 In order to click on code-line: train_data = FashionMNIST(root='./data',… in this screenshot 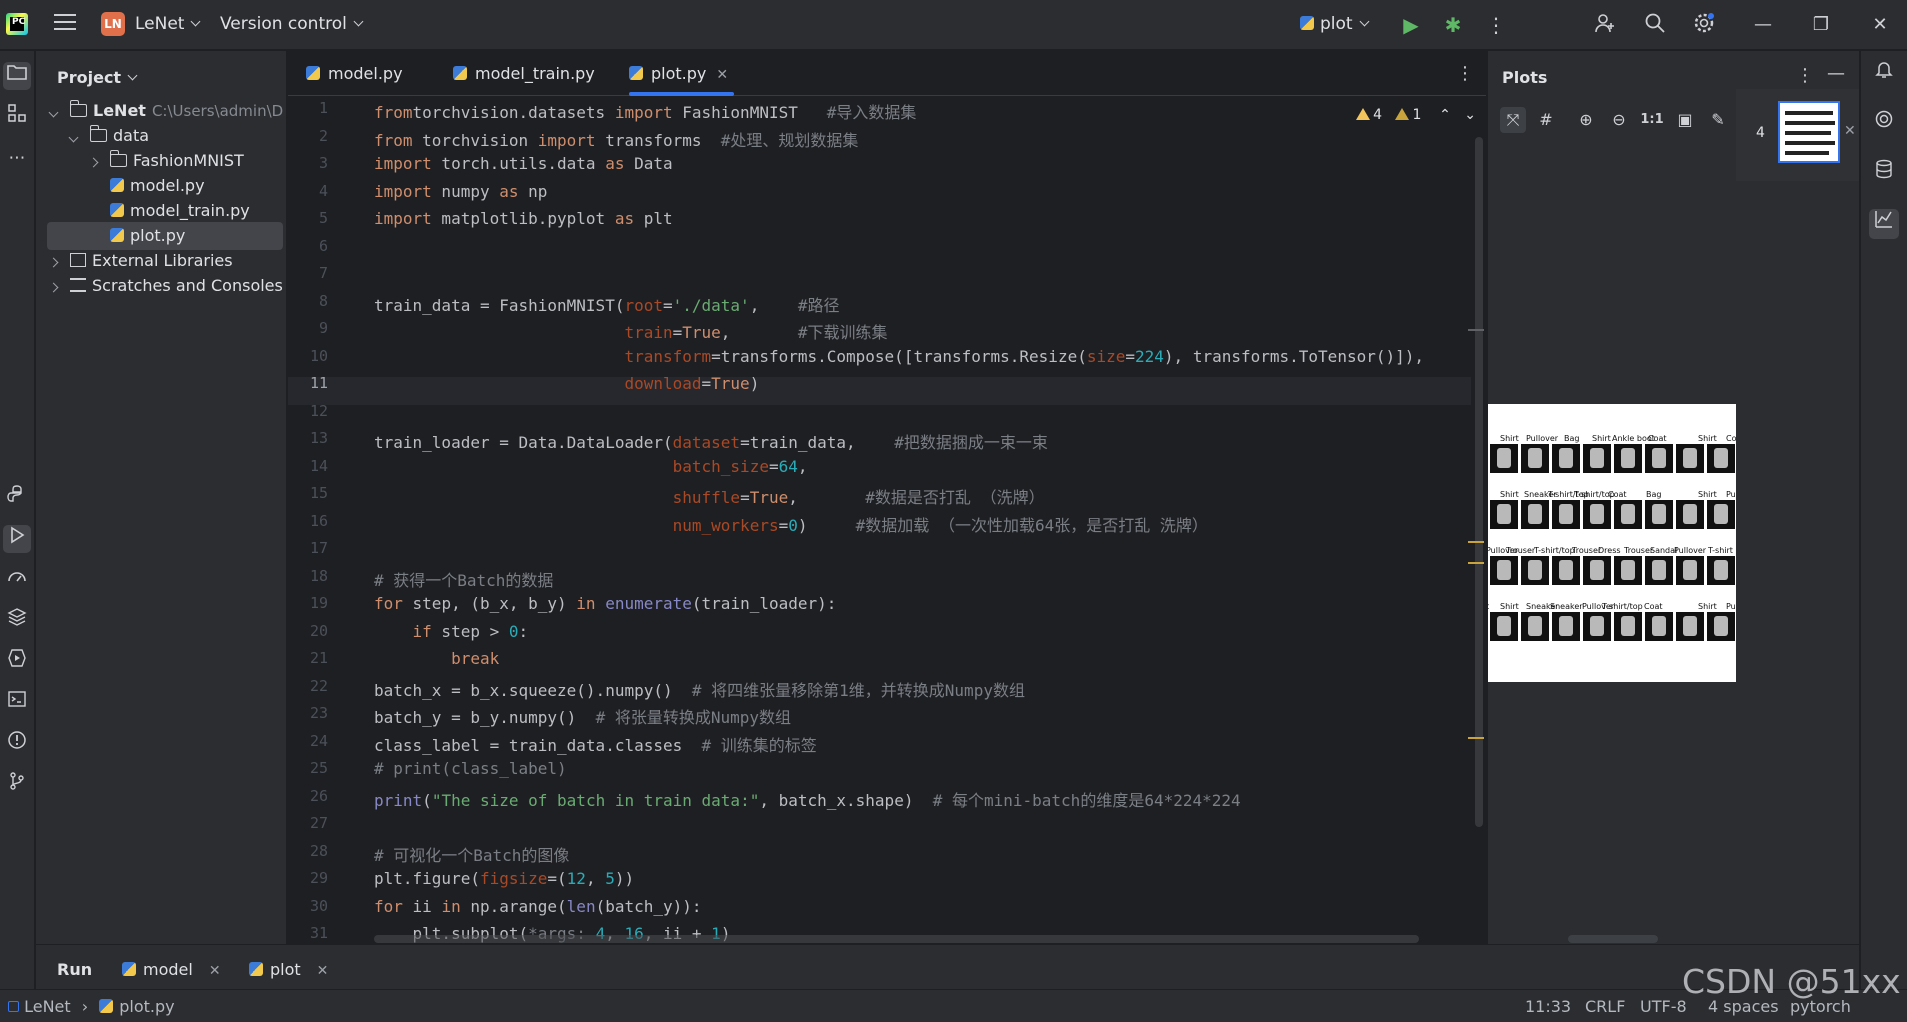, I will do `click(607, 304)`.